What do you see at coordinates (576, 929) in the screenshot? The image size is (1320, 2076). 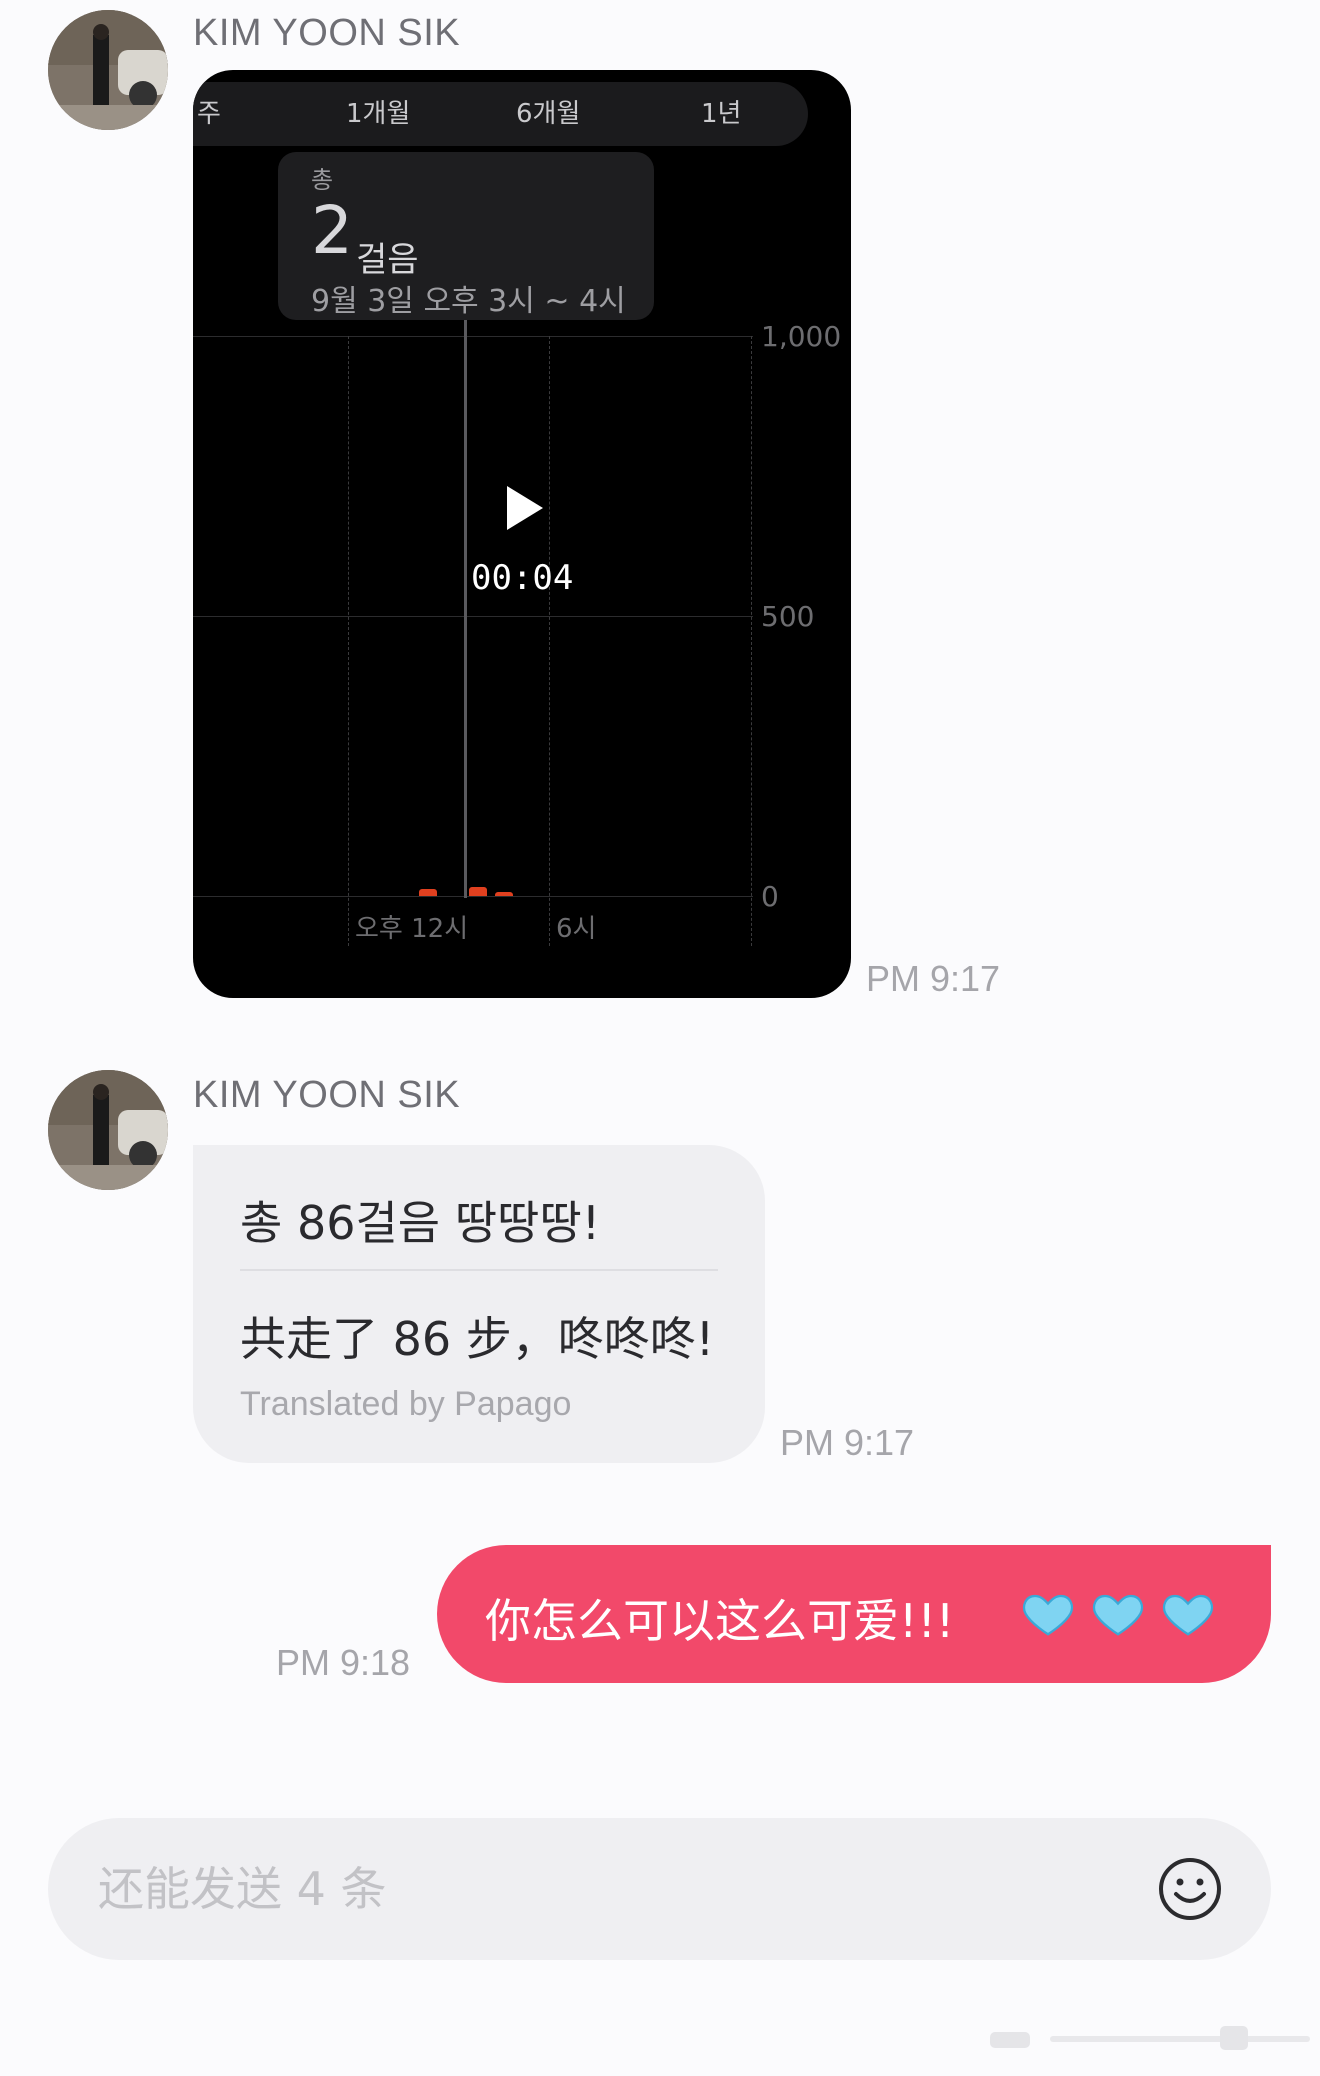 I see `x-tick-6: 6시` at bounding box center [576, 929].